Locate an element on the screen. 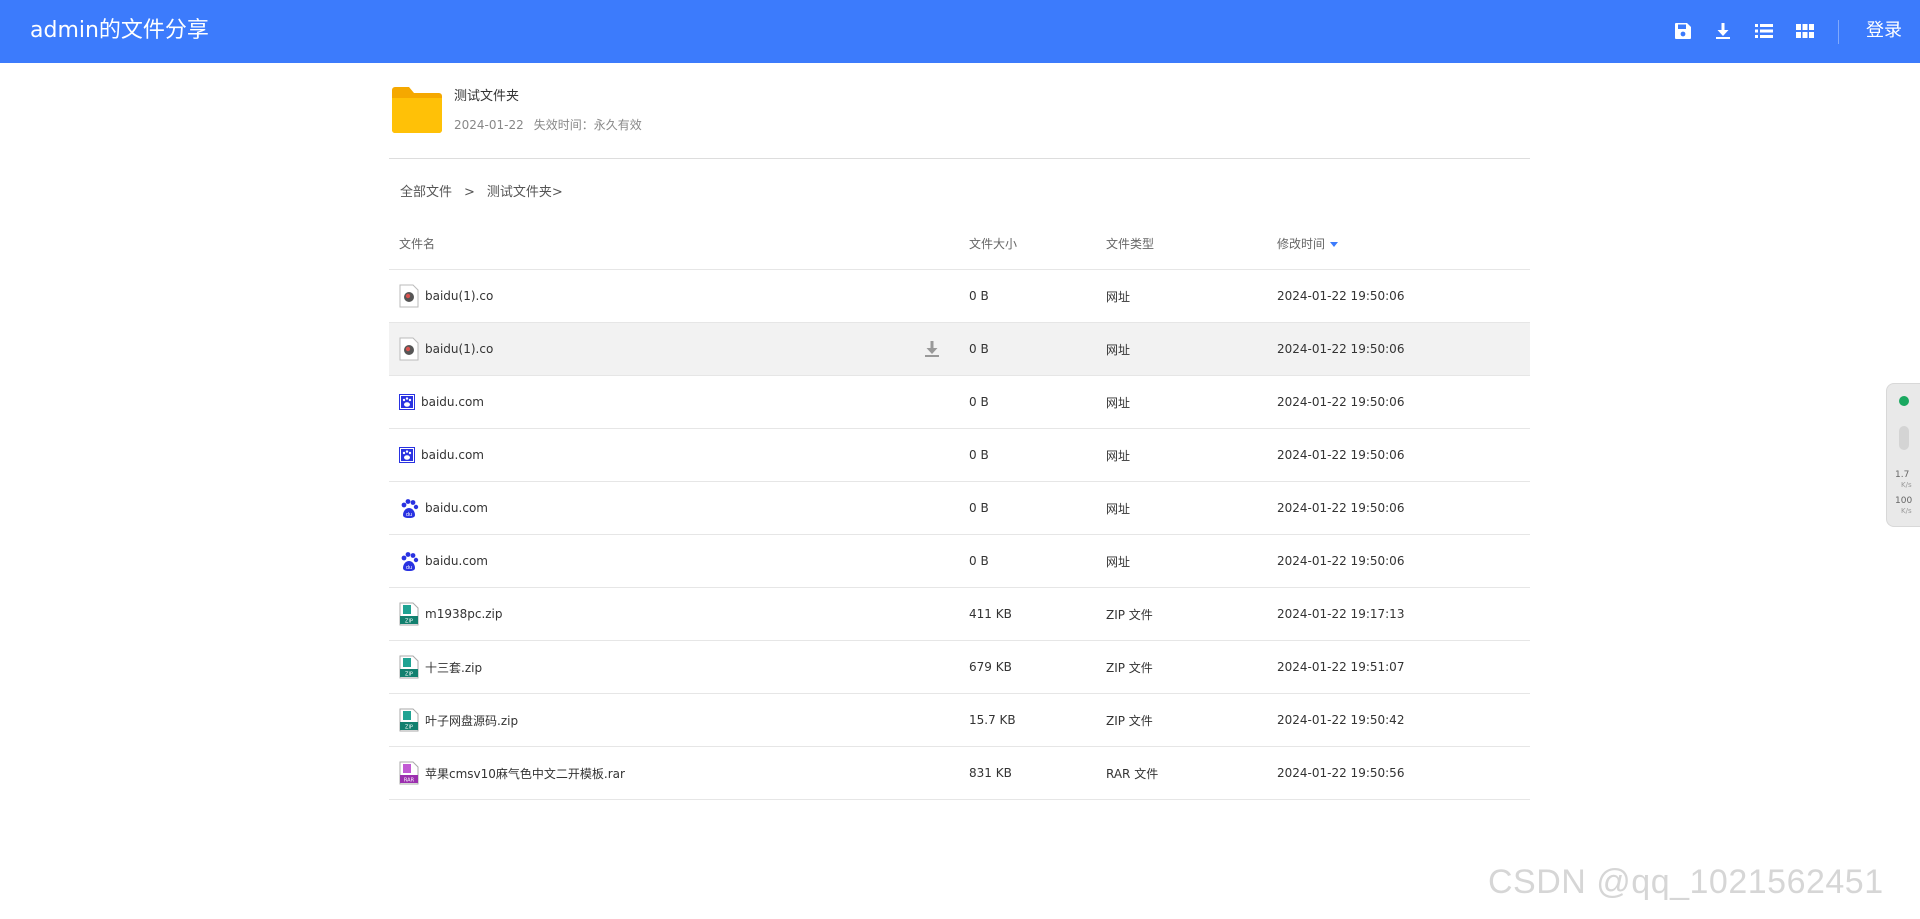  file-name: 叶子网盘源码.zip is located at coordinates (471, 720).